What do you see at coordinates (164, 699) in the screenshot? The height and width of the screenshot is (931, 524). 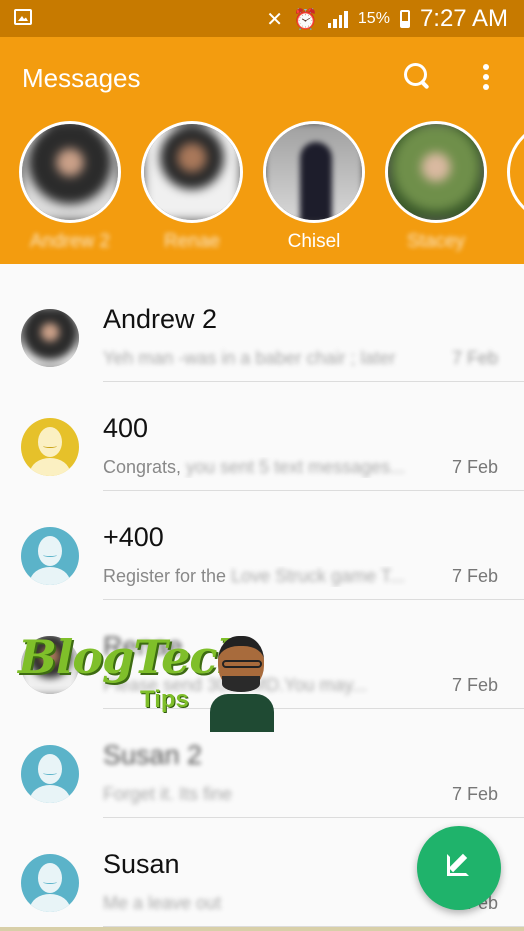 I see `watermark-tips: Tips` at bounding box center [164, 699].